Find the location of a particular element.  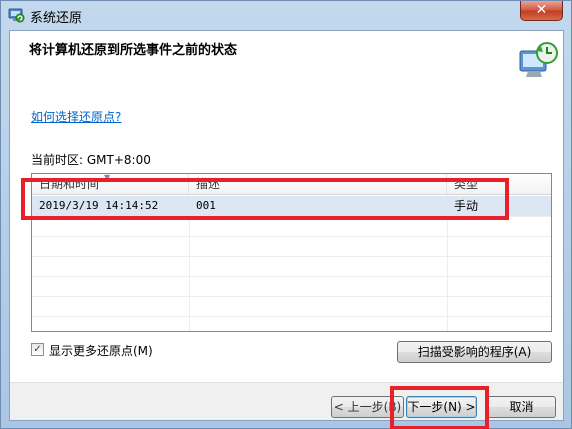

title-bar: 系统还原 ✕ is located at coordinates (286, 15).